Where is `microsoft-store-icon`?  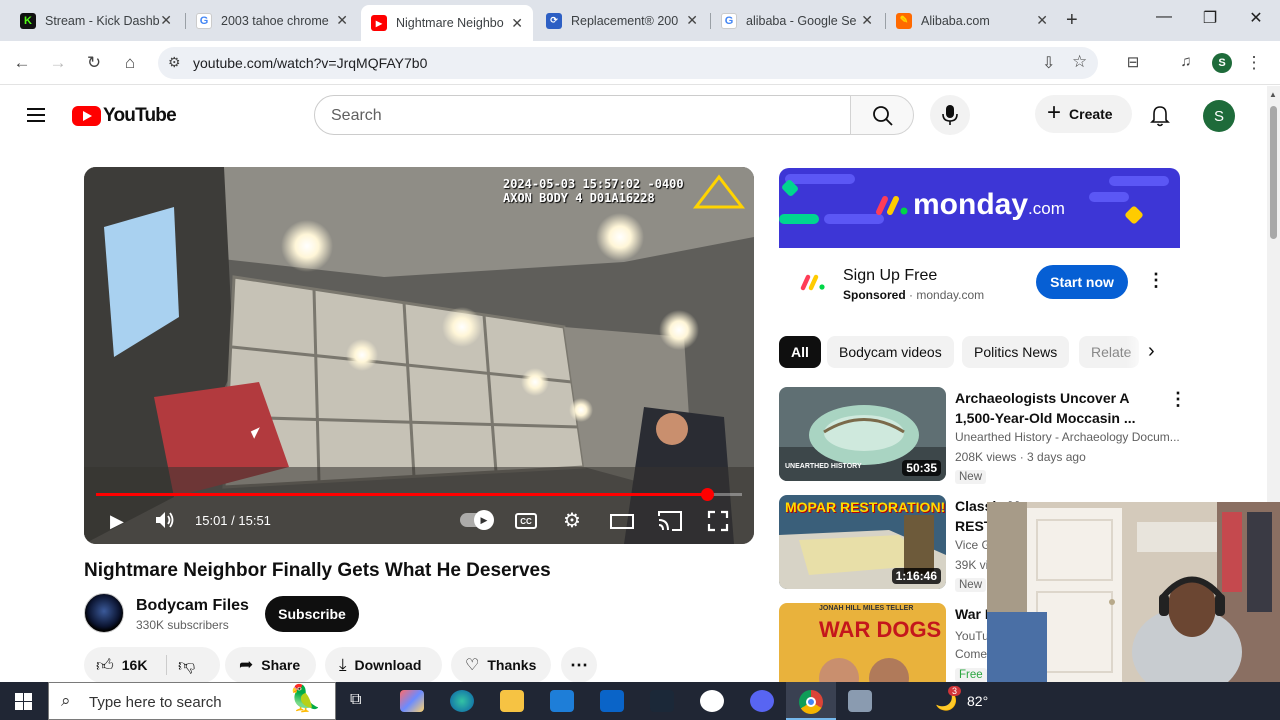
microsoft-store-icon is located at coordinates (562, 701).